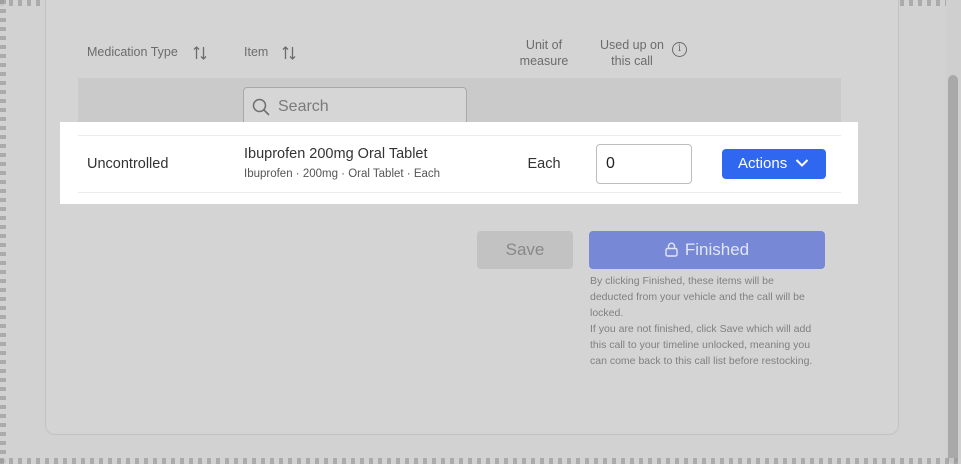  Describe the element at coordinates (632, 61) in the screenshot. I see `header-used-line2: this call` at that location.